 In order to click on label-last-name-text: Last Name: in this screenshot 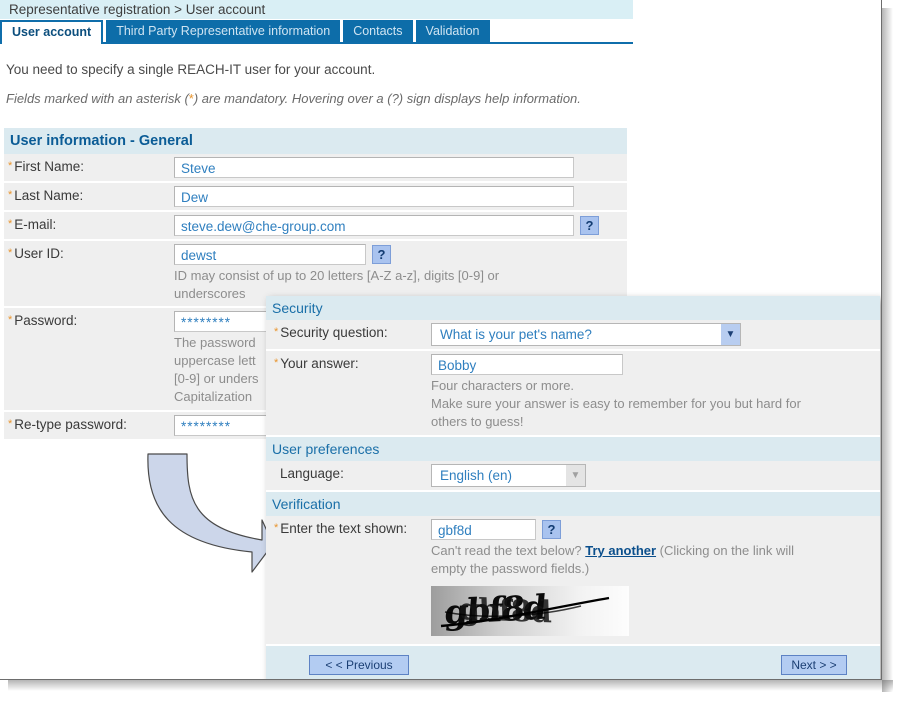, I will do `click(49, 195)`.